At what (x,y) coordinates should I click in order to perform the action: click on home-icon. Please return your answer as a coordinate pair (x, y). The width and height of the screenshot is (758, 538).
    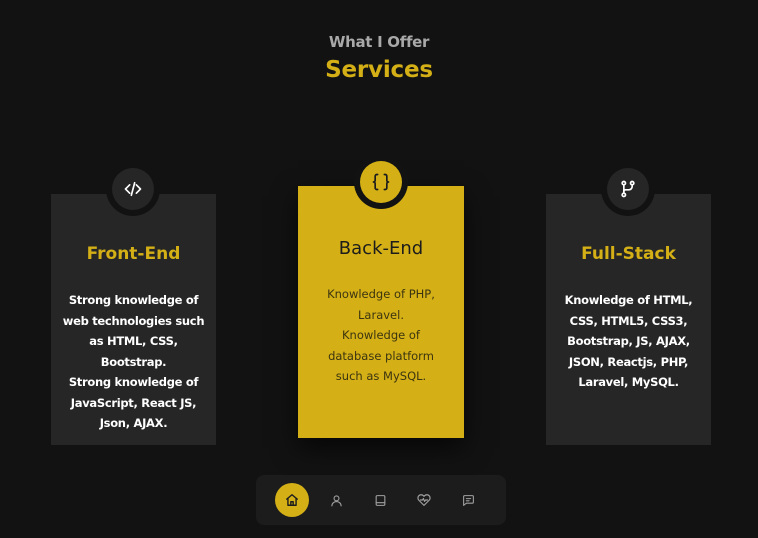
    Looking at the image, I should click on (292, 500).